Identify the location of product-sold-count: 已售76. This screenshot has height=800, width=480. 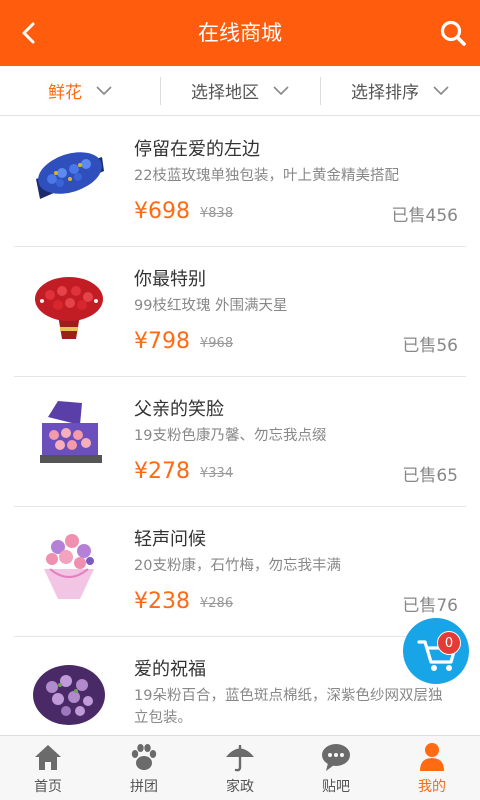
(430, 606).